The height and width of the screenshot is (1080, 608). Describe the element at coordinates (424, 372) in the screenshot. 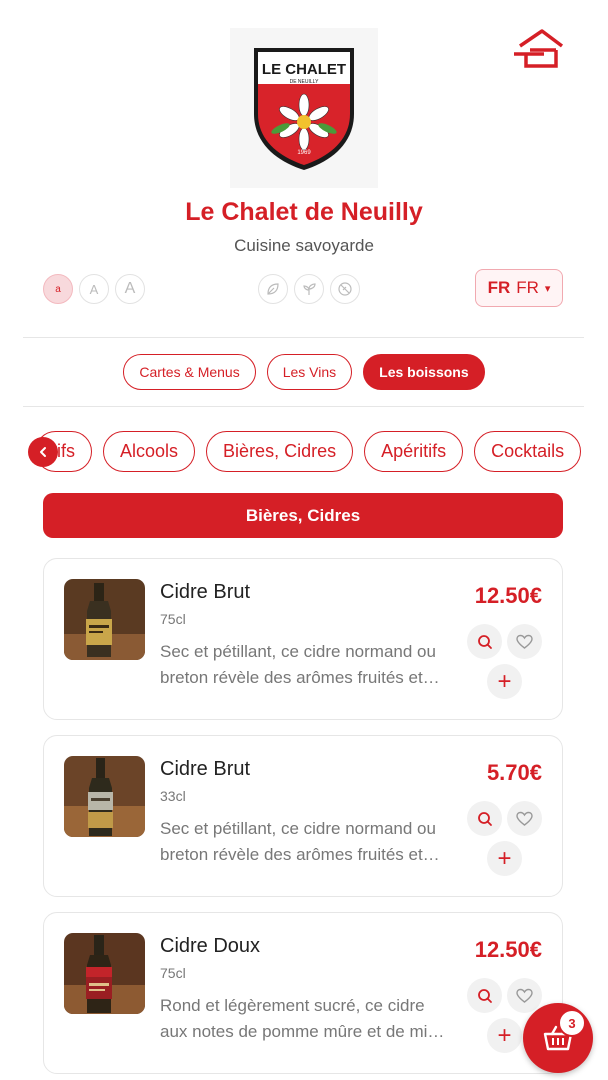

I see `tab-les-boissons: Les boissons` at that location.